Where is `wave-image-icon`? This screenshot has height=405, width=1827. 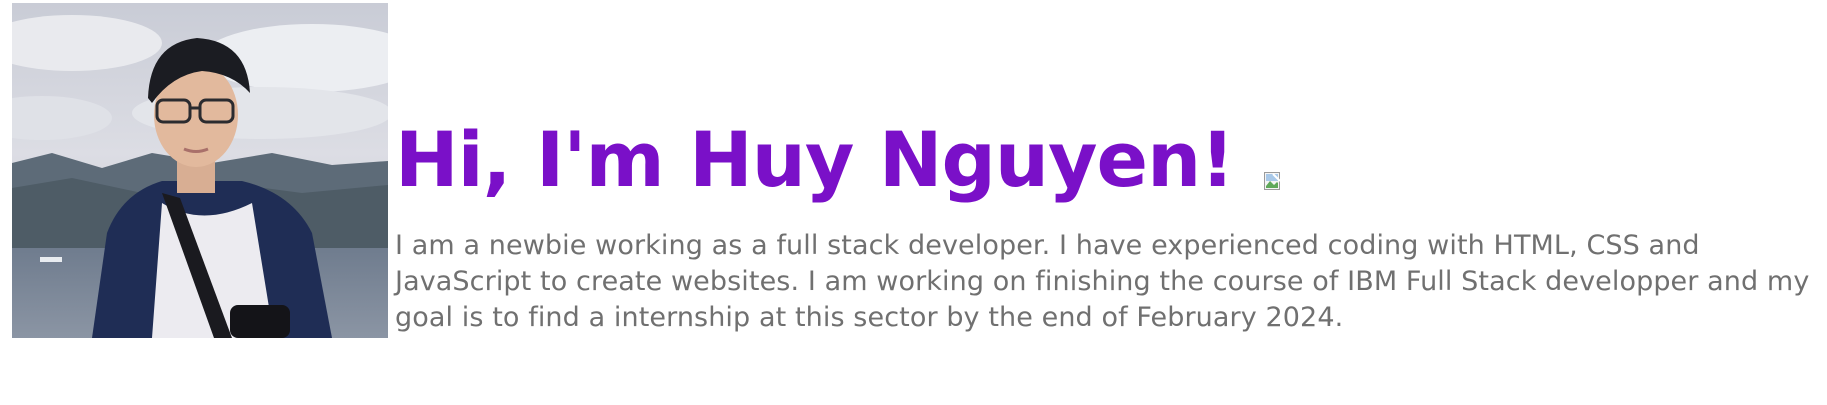 wave-image-icon is located at coordinates (1272, 182).